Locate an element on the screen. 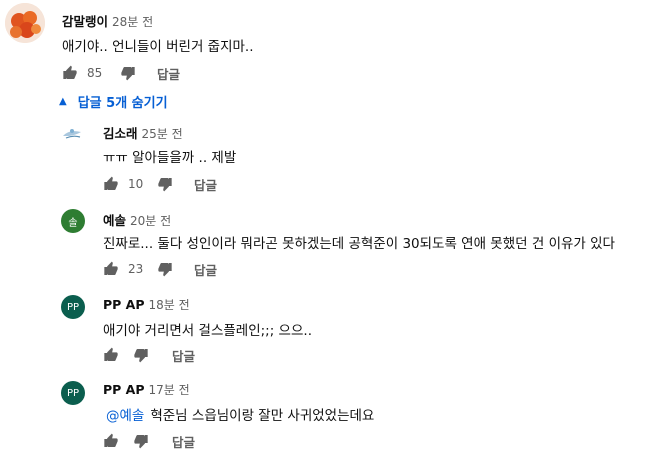 This screenshot has height=459, width=665. author-line: PP AP 17분 전 is located at coordinates (146, 389).